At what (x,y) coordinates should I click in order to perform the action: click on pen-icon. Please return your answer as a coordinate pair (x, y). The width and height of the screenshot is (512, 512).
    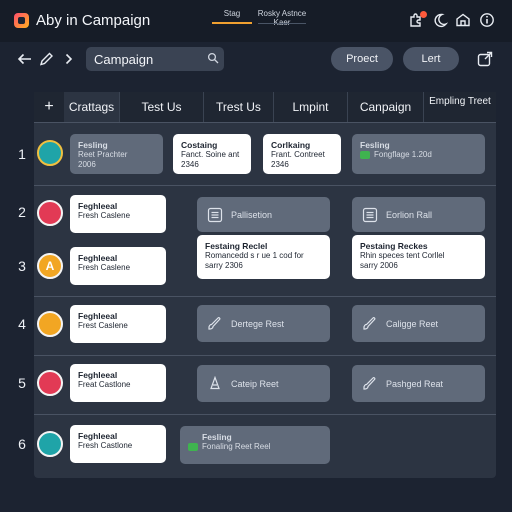
    Looking at the image, I should click on (215, 382).